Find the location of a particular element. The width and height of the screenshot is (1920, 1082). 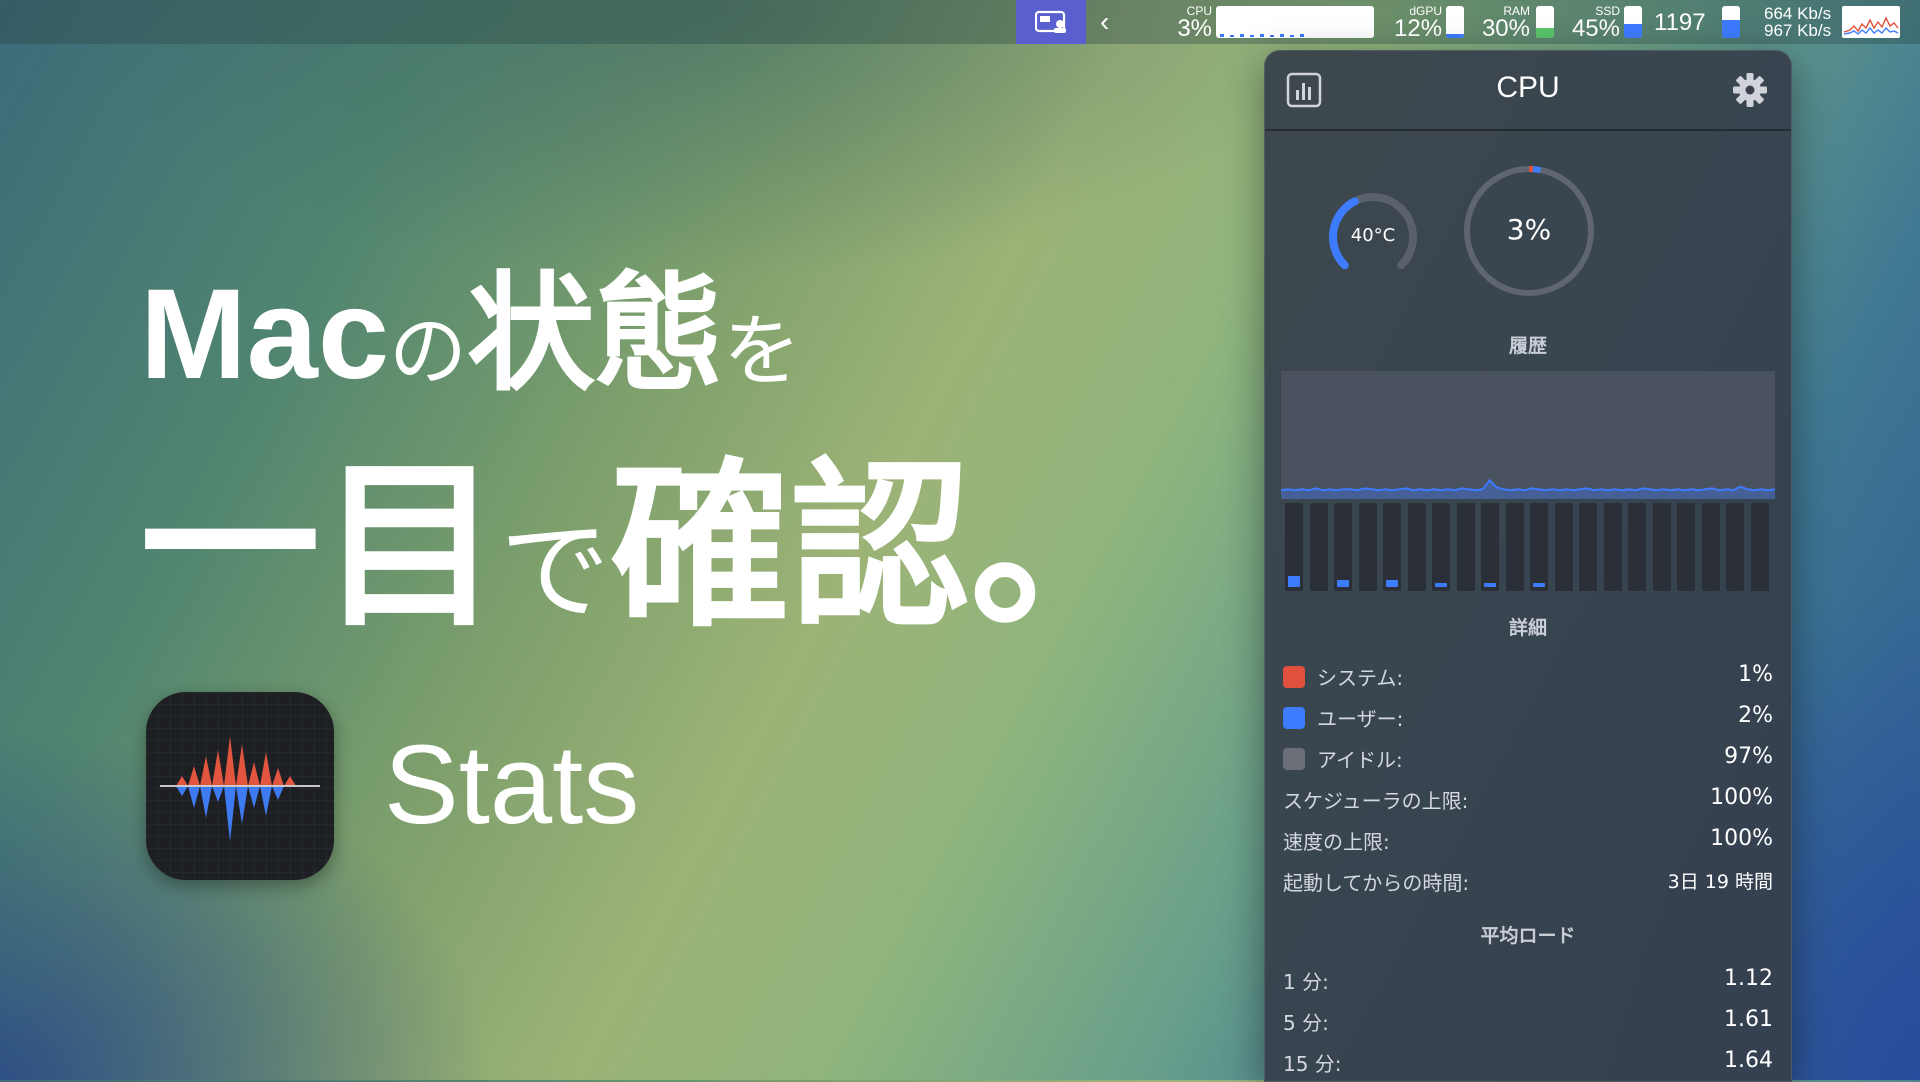

hero-heading-line-1: Macの状態を is located at coordinates (470, 322).